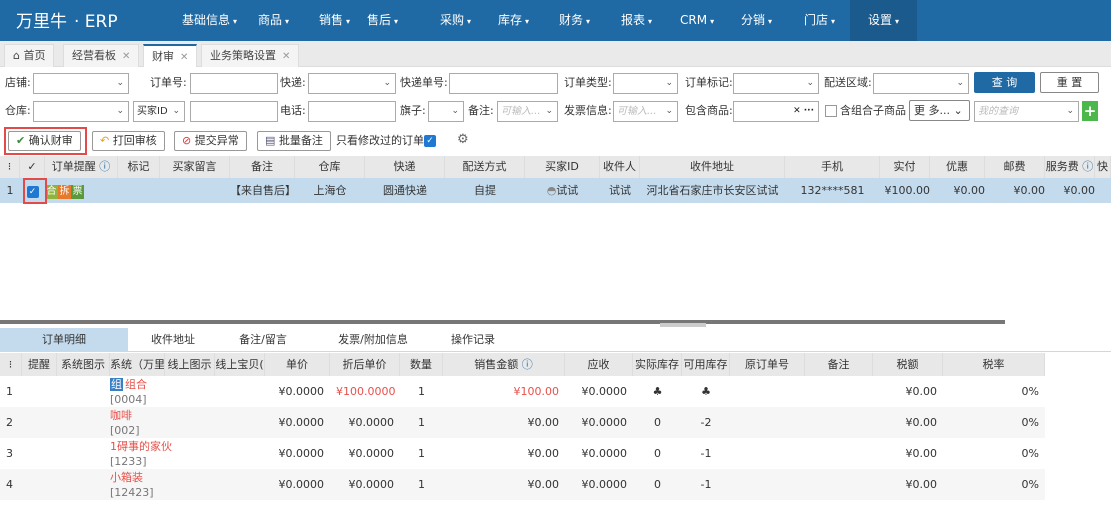  What do you see at coordinates (1090, 111) in the screenshot?
I see `add-query-button: +` at bounding box center [1090, 111].